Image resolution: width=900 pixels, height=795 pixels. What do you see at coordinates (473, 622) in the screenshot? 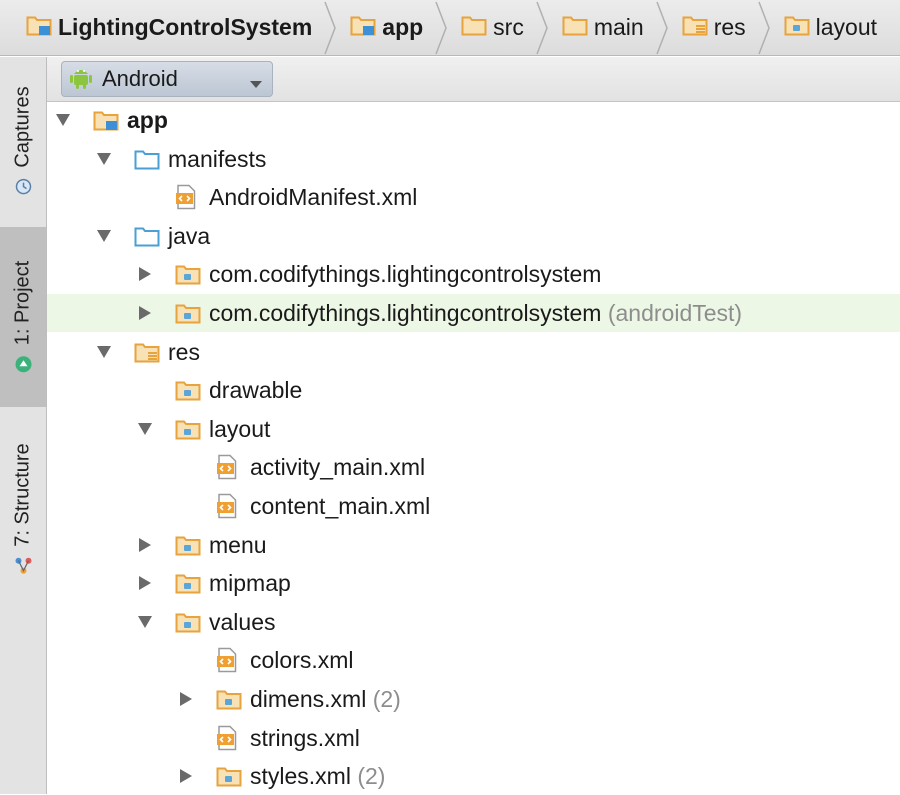
I see `tree-row: values` at bounding box center [473, 622].